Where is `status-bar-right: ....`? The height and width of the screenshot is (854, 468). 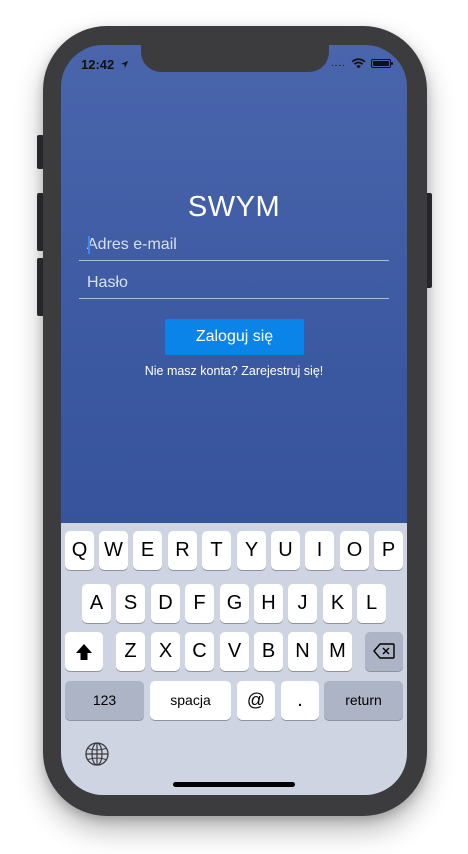
status-bar-right: .... is located at coordinates (361, 63).